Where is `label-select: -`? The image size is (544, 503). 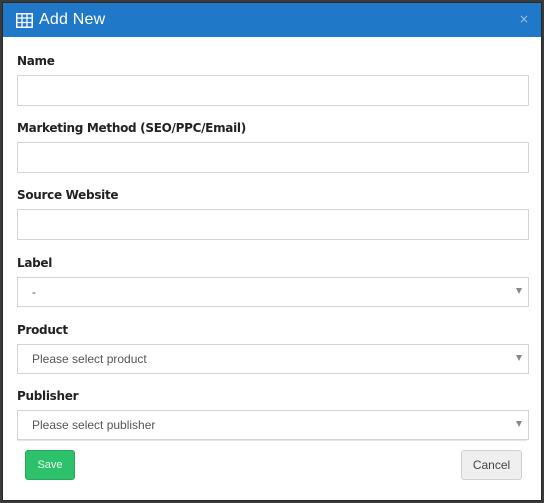
label-select: - is located at coordinates (273, 292).